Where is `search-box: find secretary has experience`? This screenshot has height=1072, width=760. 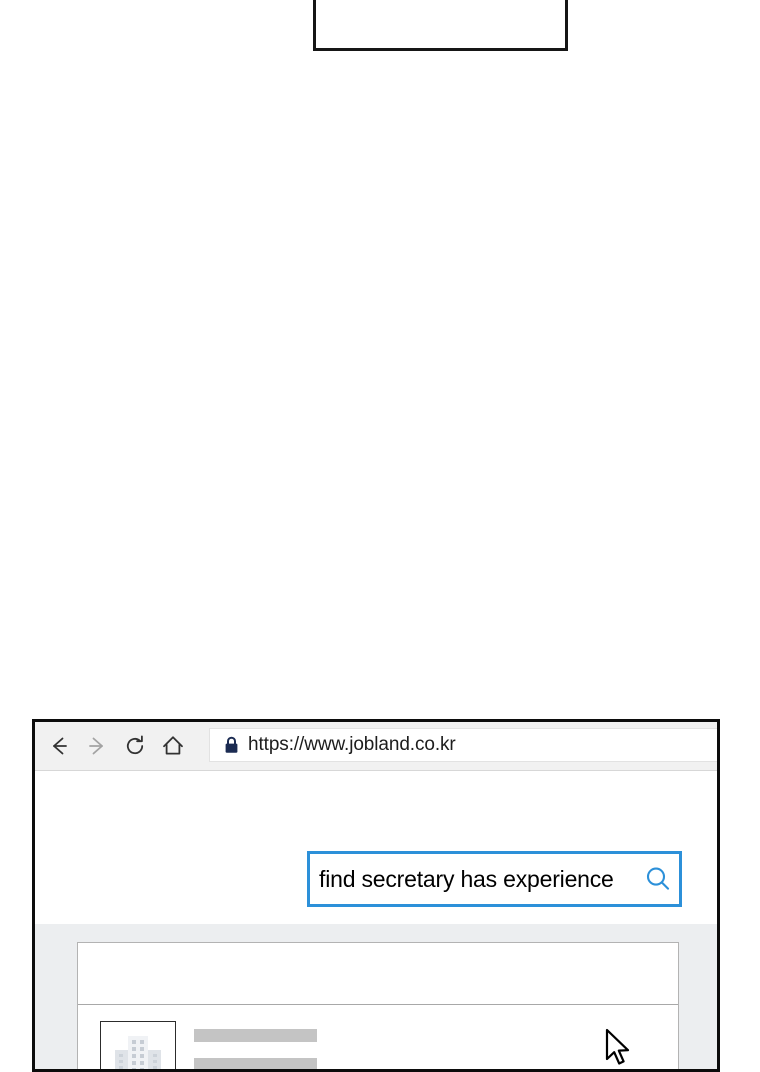 search-box: find secretary has experience is located at coordinates (494, 879).